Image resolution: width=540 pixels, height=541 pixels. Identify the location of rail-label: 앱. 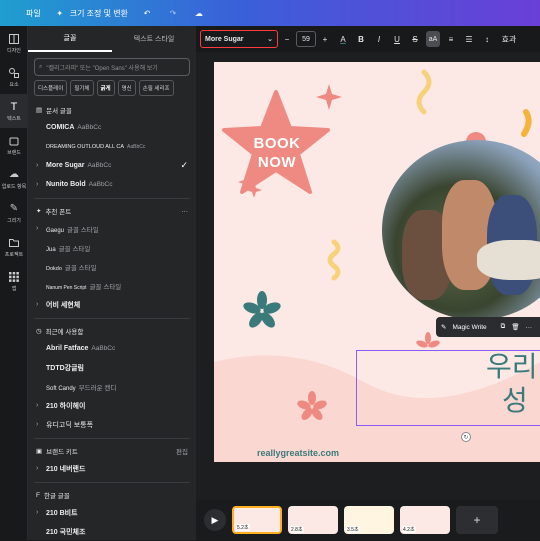
(14, 288).